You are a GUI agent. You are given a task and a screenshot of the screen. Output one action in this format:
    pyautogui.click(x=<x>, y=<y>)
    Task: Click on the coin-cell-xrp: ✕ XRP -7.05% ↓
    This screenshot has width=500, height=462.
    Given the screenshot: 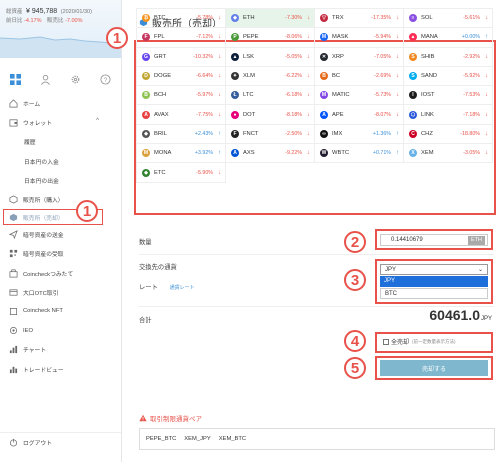 What is the action you would take?
    pyautogui.click(x=359, y=57)
    